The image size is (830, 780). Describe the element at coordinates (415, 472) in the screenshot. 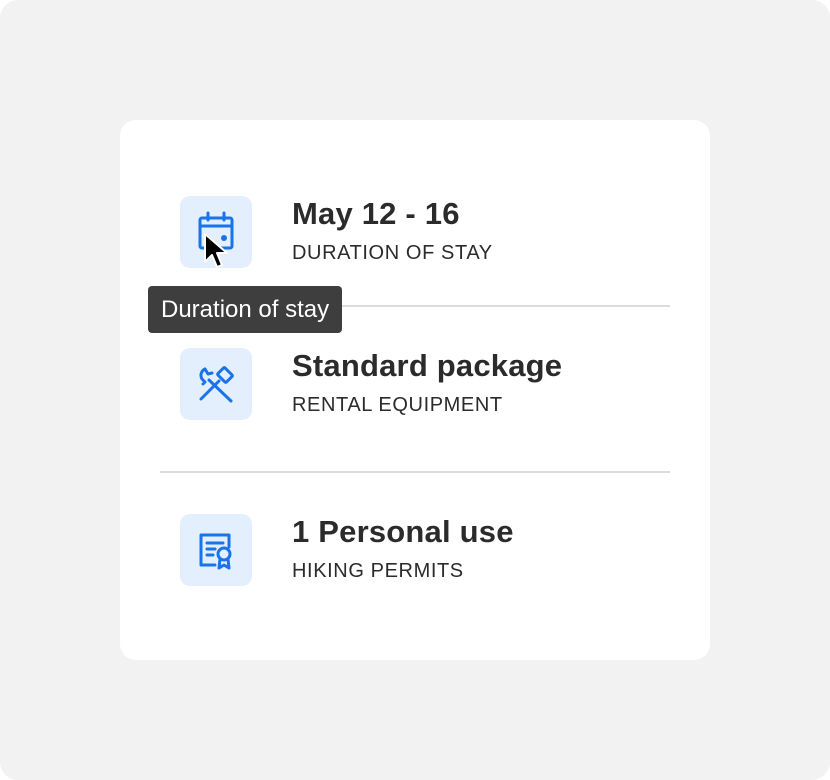

I see `divider` at that location.